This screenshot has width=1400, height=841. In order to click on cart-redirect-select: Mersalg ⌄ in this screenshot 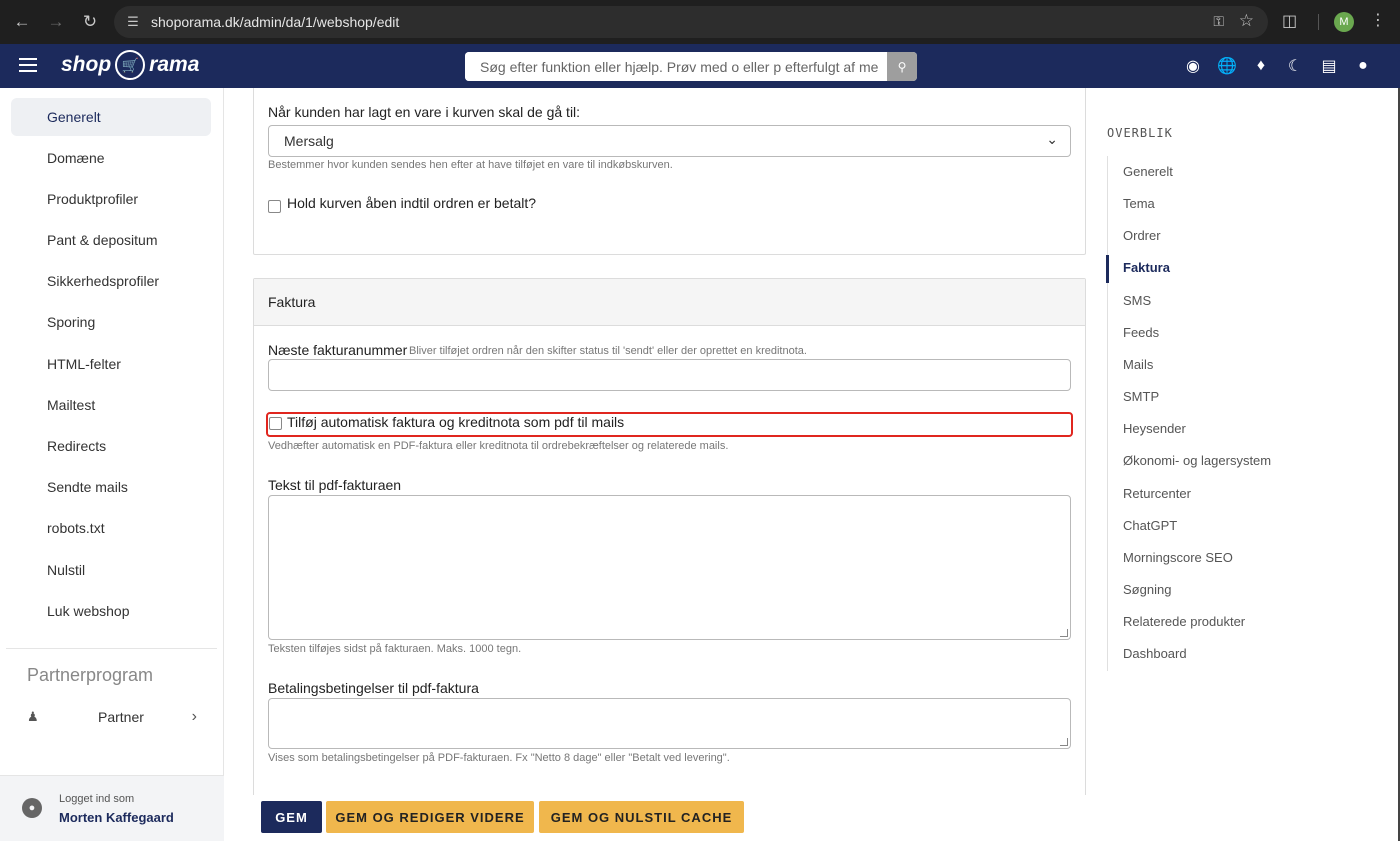, I will do `click(669, 141)`.